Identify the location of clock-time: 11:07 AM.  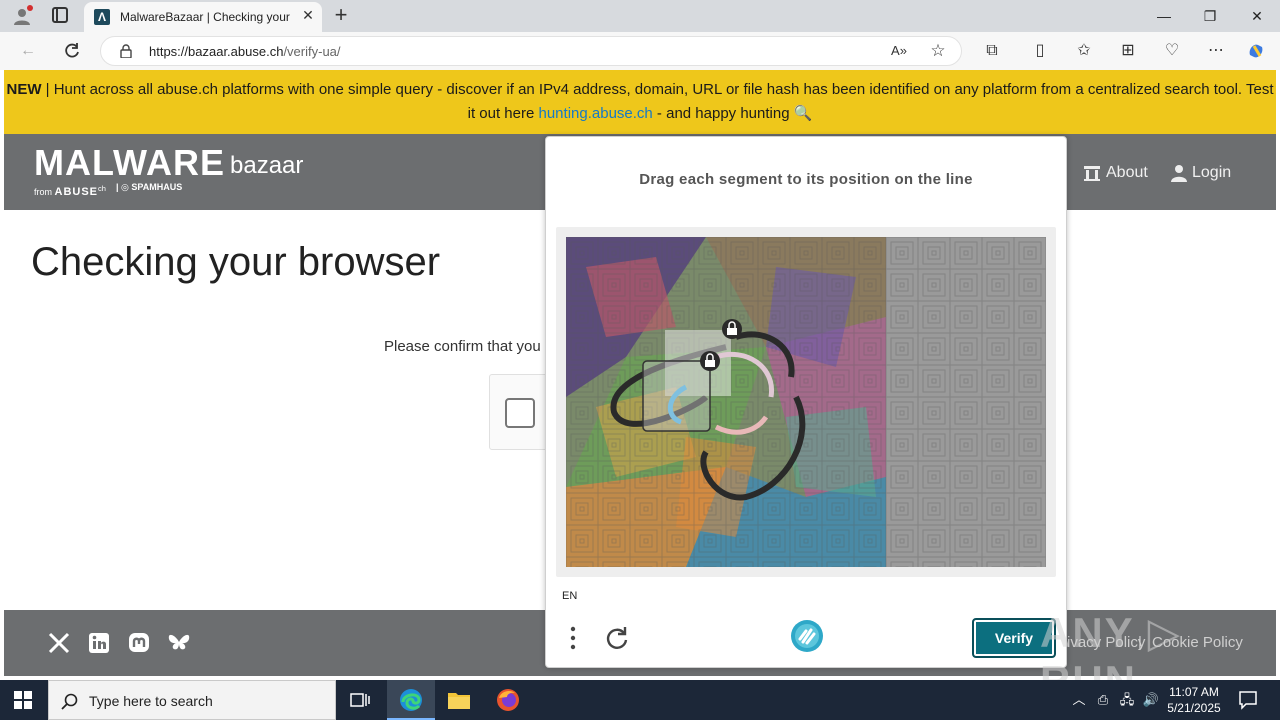
(1194, 692).